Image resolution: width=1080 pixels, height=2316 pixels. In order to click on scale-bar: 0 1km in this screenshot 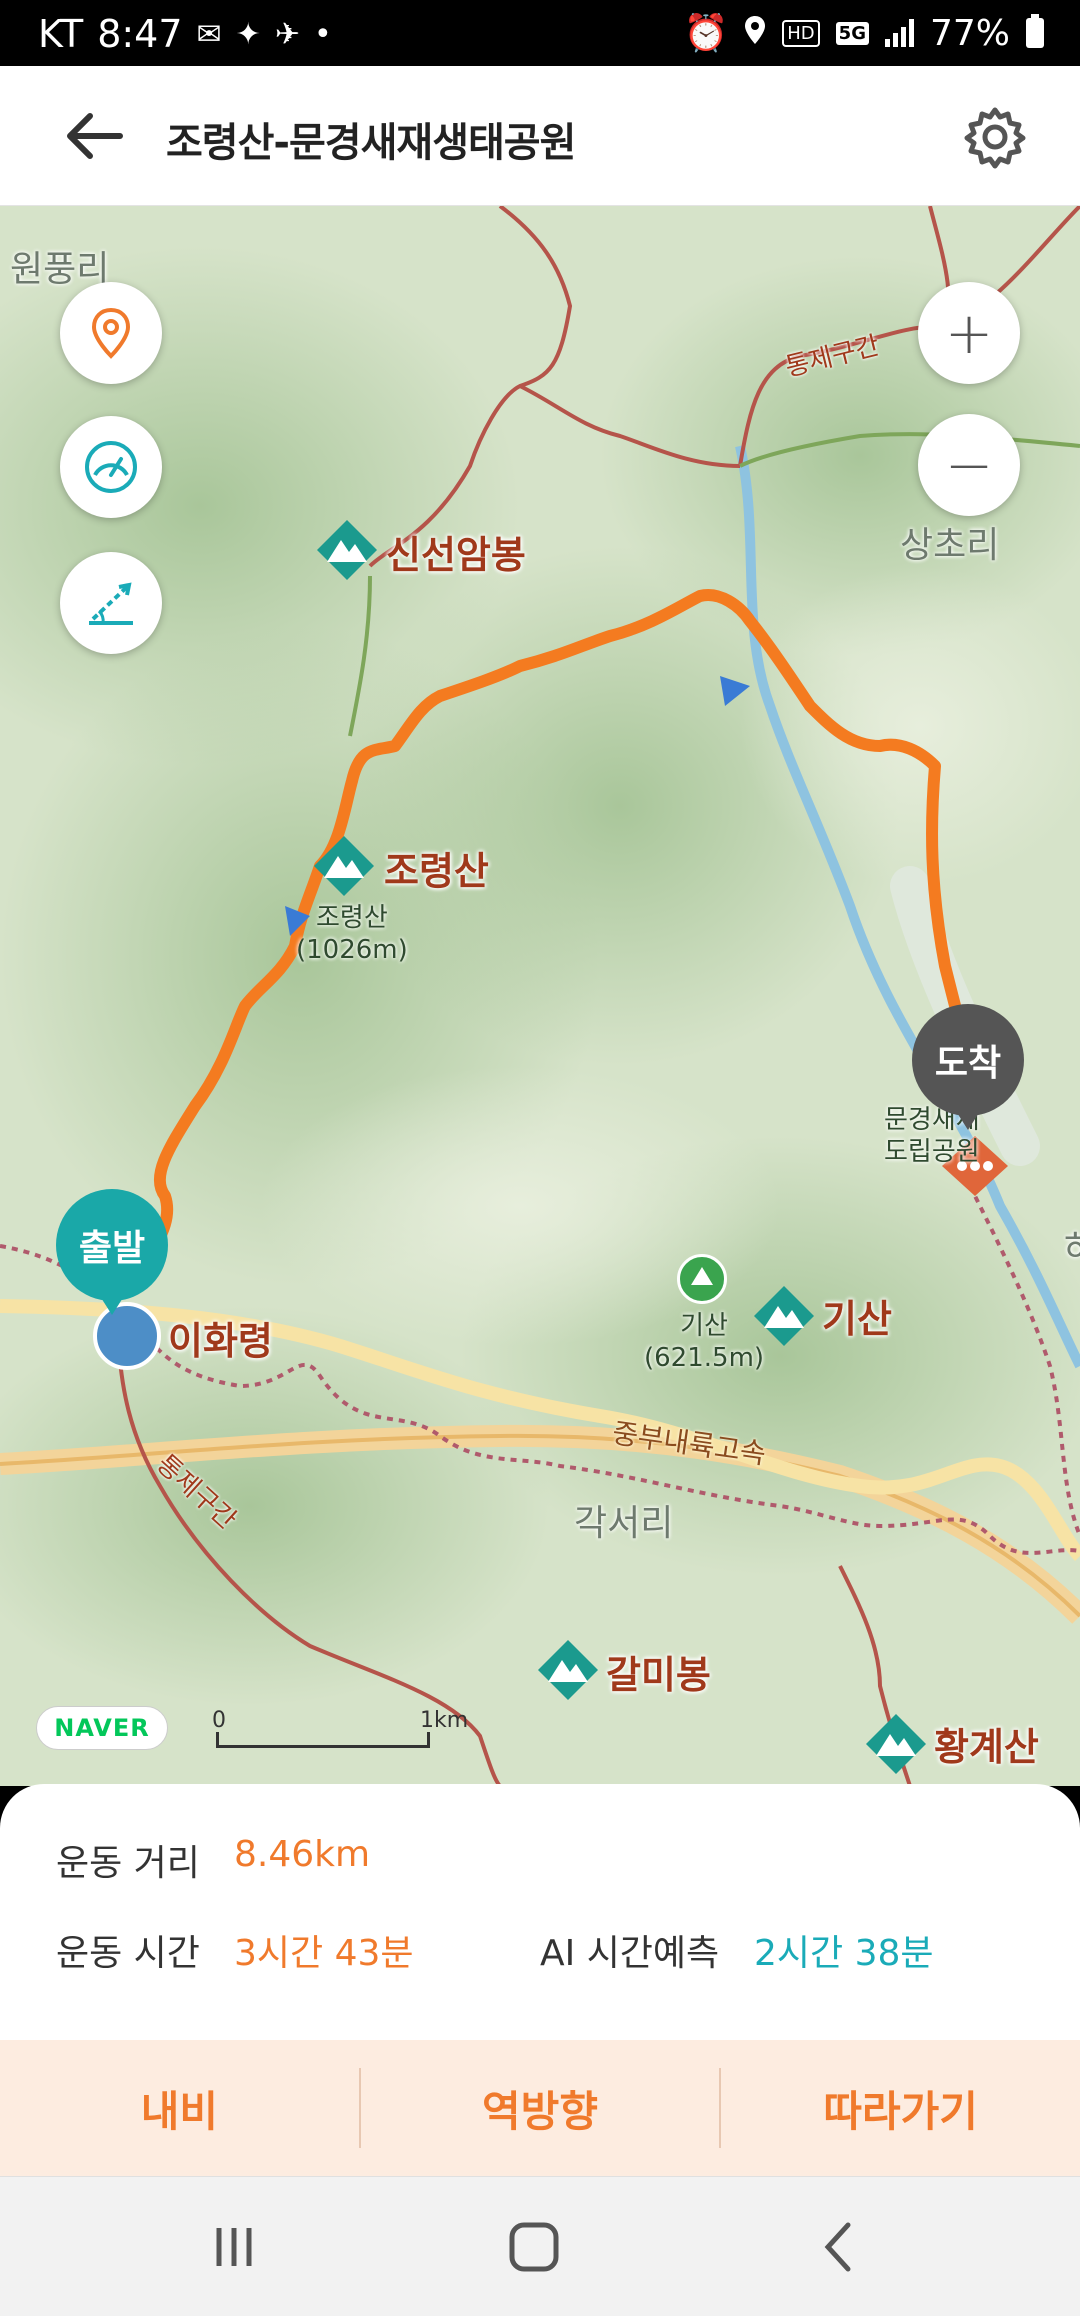, I will do `click(340, 1731)`.